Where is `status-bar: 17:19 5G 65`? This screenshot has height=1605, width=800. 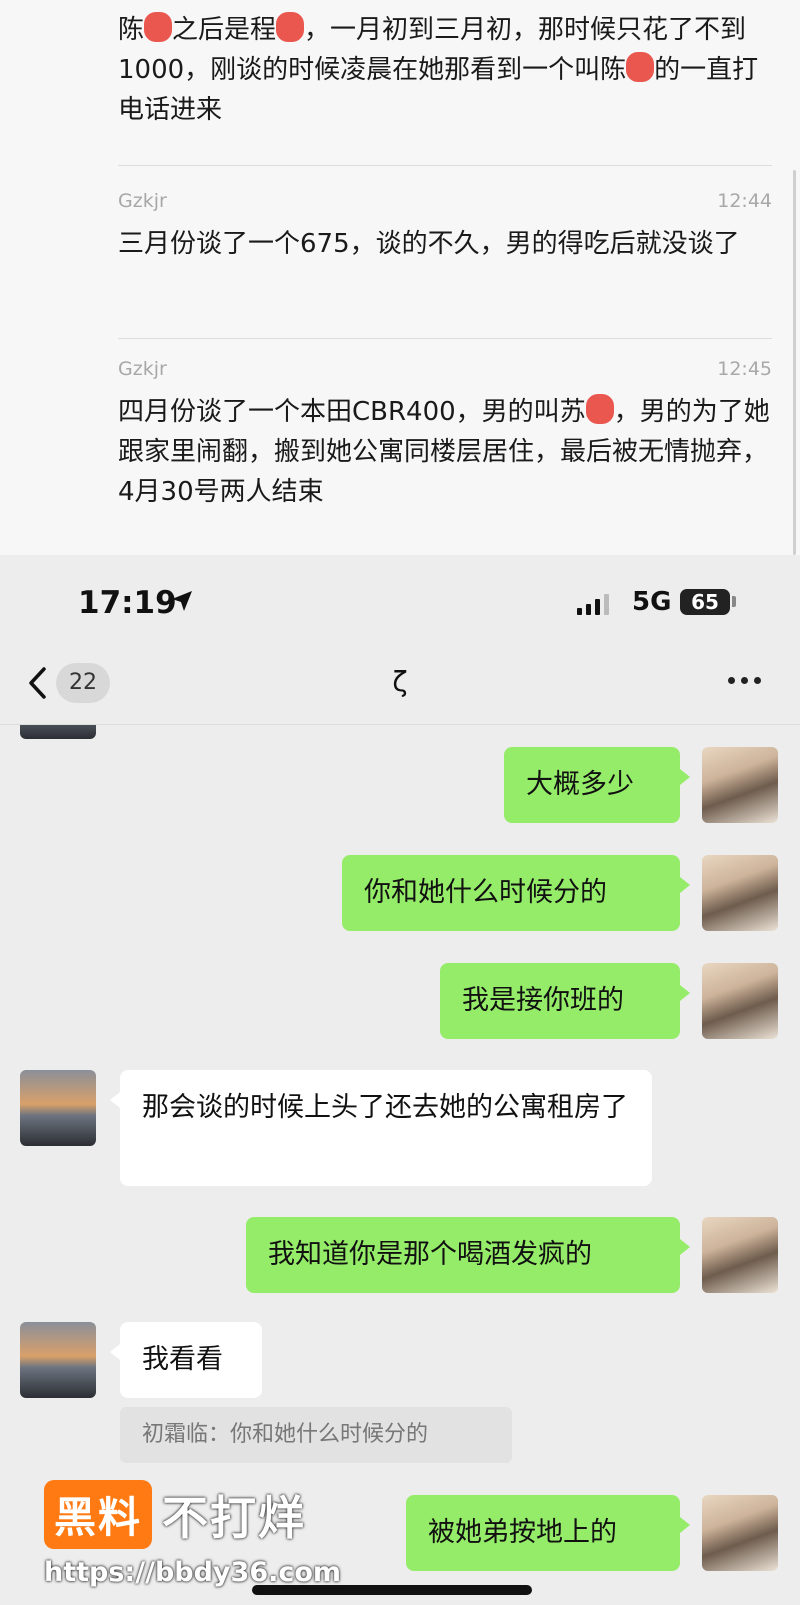 status-bar: 17:19 5G 65 is located at coordinates (400, 601).